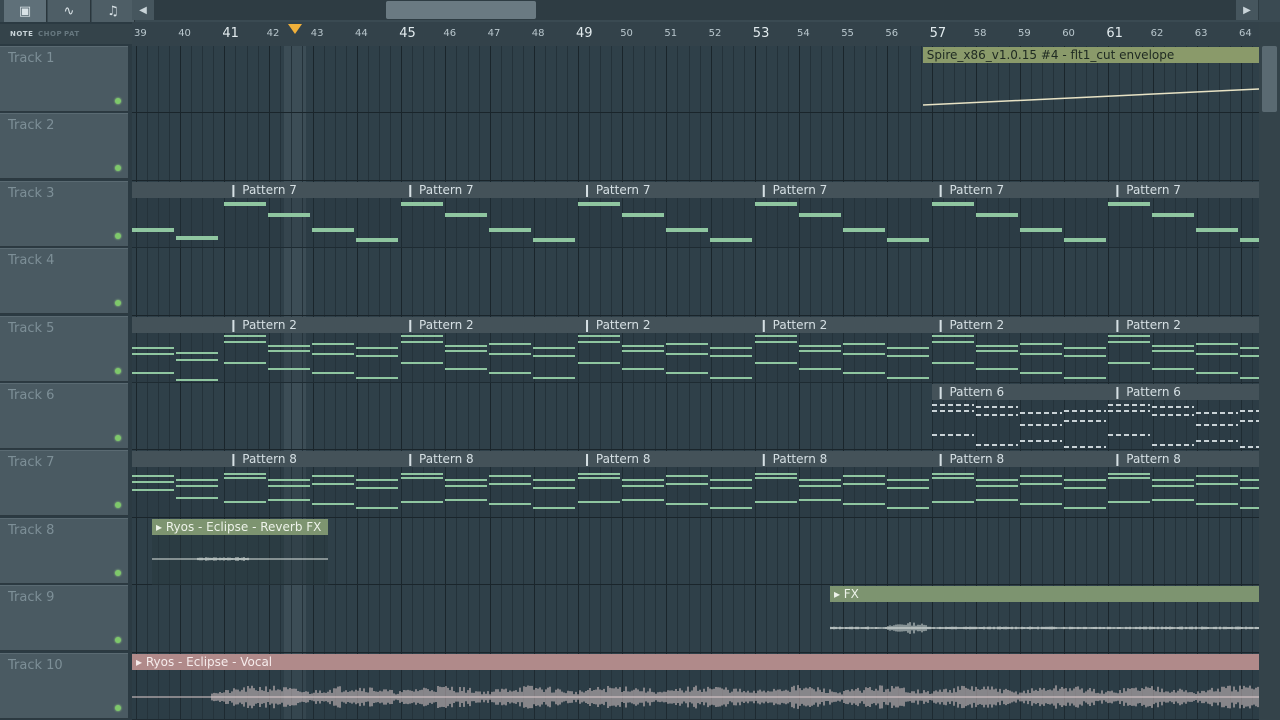  Describe the element at coordinates (461, 10) in the screenshot. I see `horizontal-scroll-thumb` at that location.